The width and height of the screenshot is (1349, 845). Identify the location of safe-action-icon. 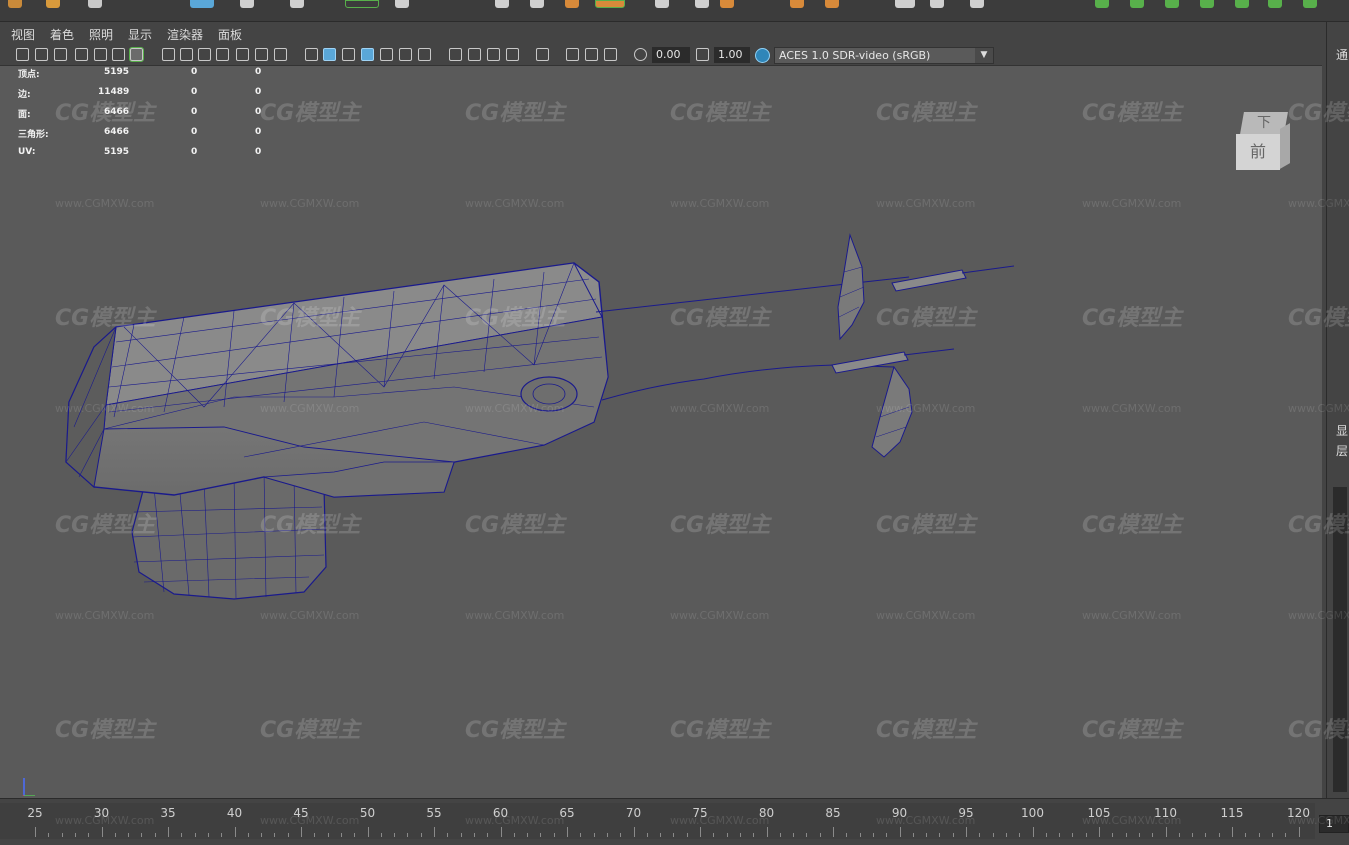
(261, 54).